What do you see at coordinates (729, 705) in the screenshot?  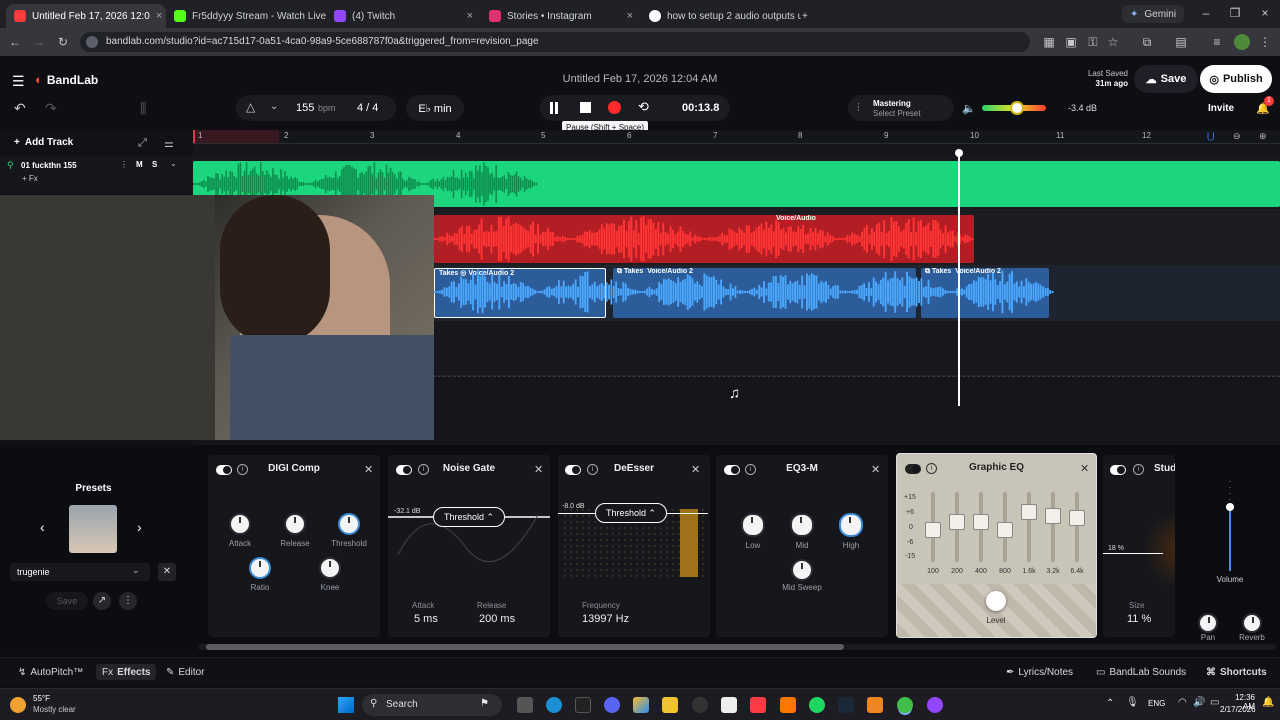 I see `store-icon` at bounding box center [729, 705].